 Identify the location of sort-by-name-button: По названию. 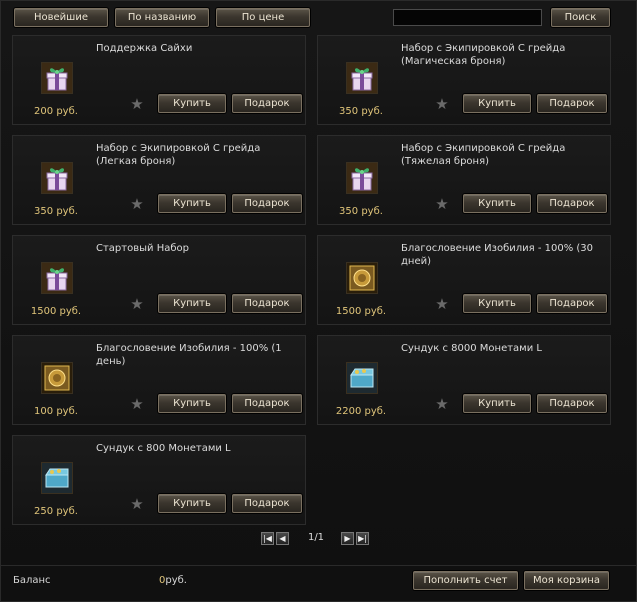
(162, 17).